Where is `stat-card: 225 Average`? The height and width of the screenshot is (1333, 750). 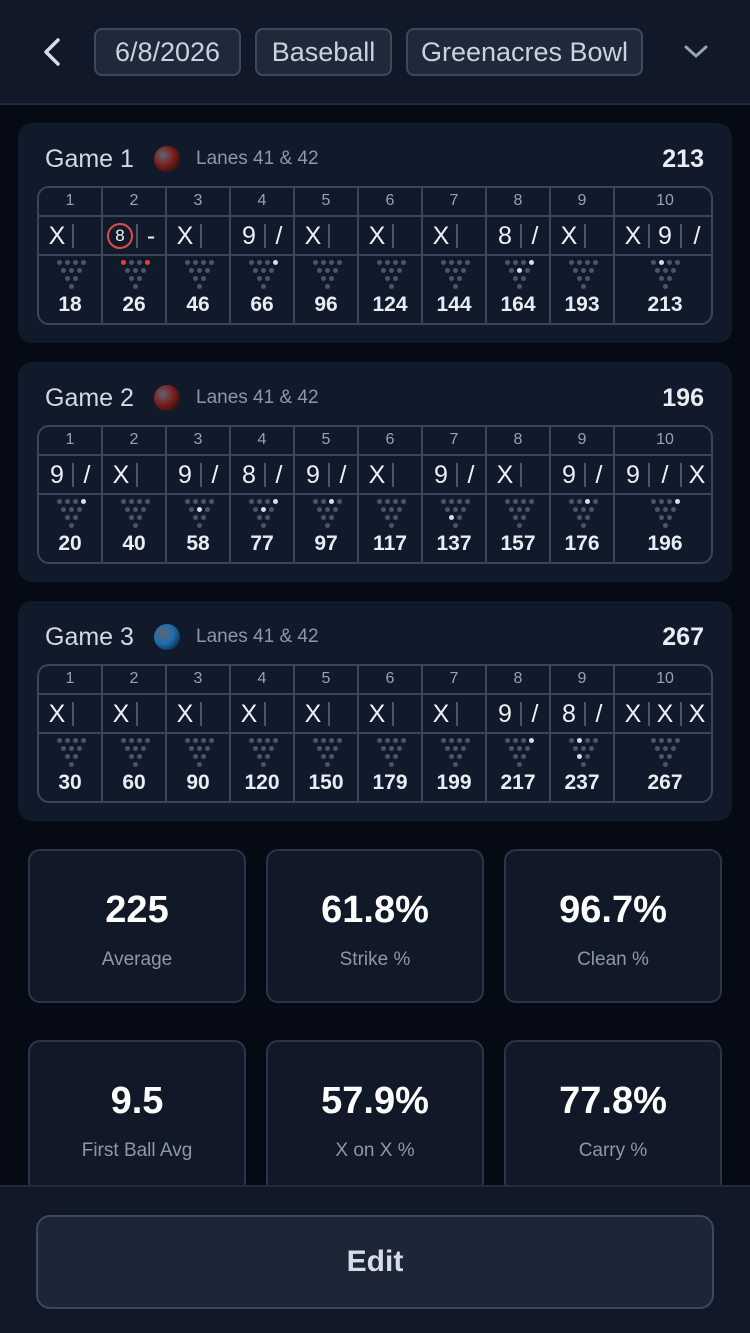 stat-card: 225 Average is located at coordinates (137, 926).